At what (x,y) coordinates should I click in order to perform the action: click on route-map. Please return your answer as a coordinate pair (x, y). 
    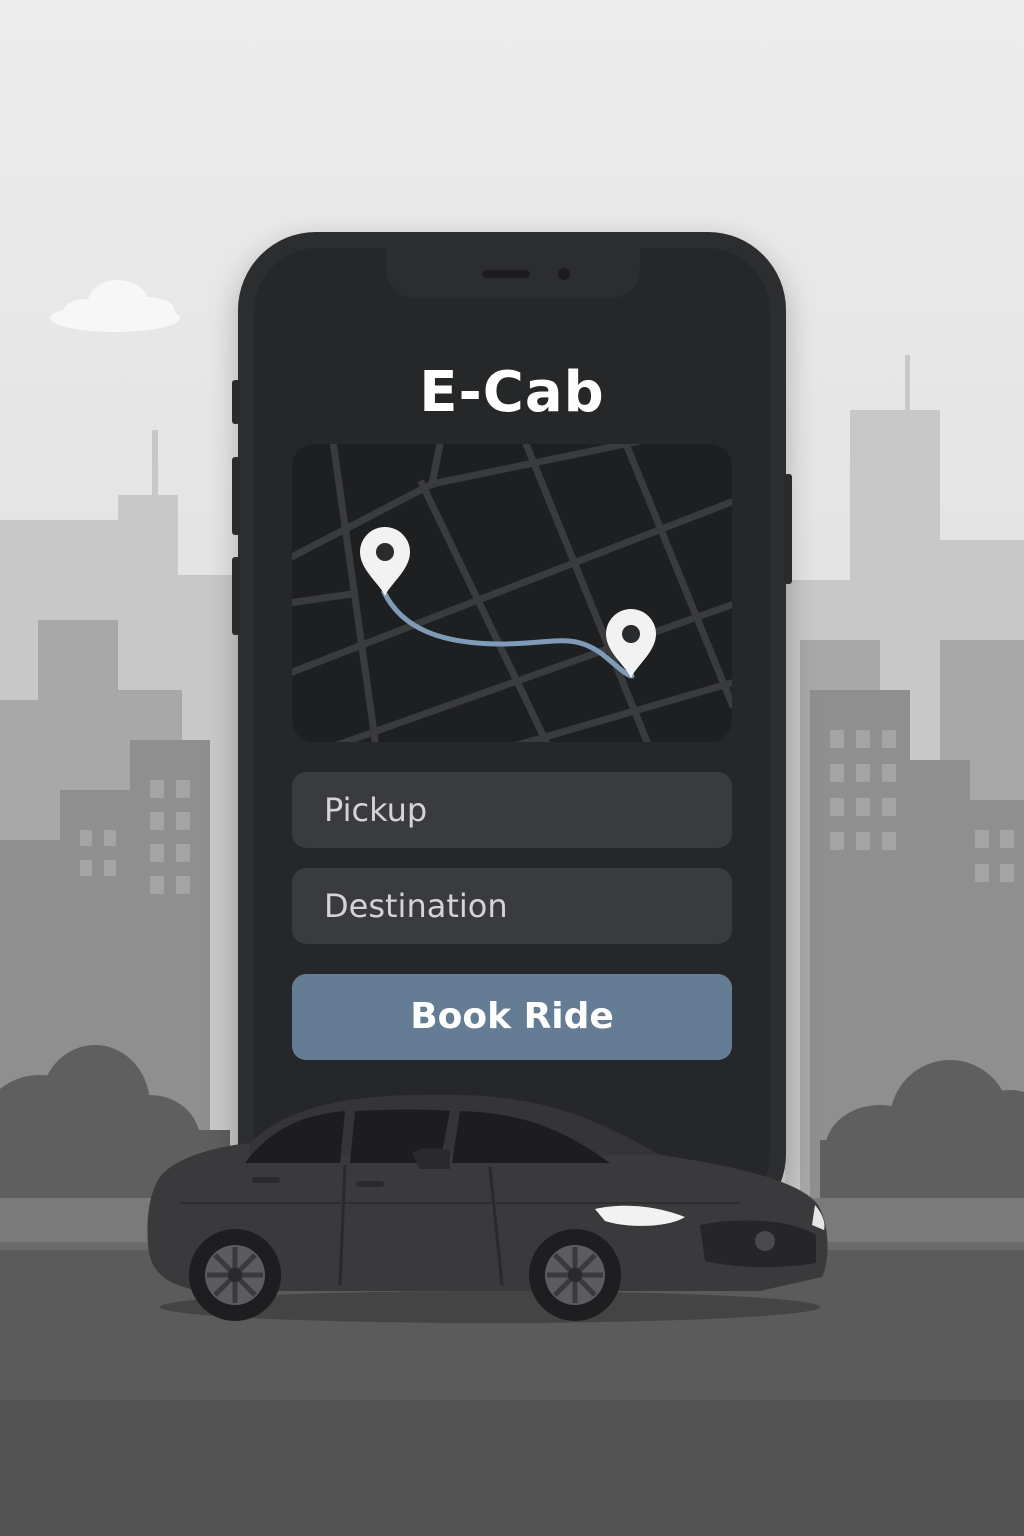
    Looking at the image, I should click on (512, 593).